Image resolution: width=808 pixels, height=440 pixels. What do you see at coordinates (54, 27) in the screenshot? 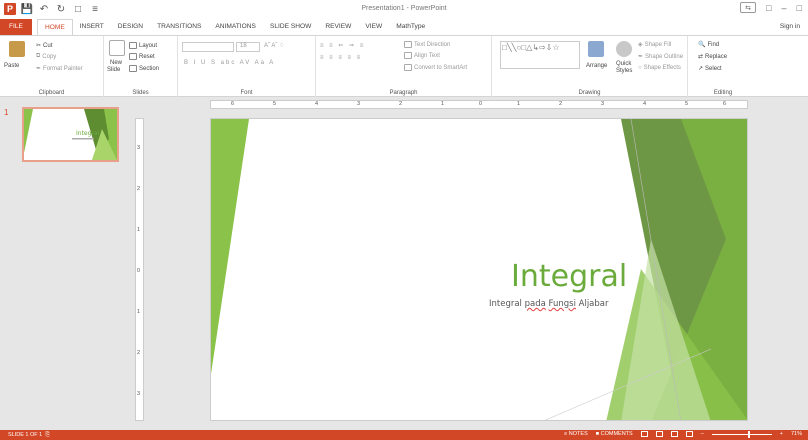
I see `tab-home: HOME` at bounding box center [54, 27].